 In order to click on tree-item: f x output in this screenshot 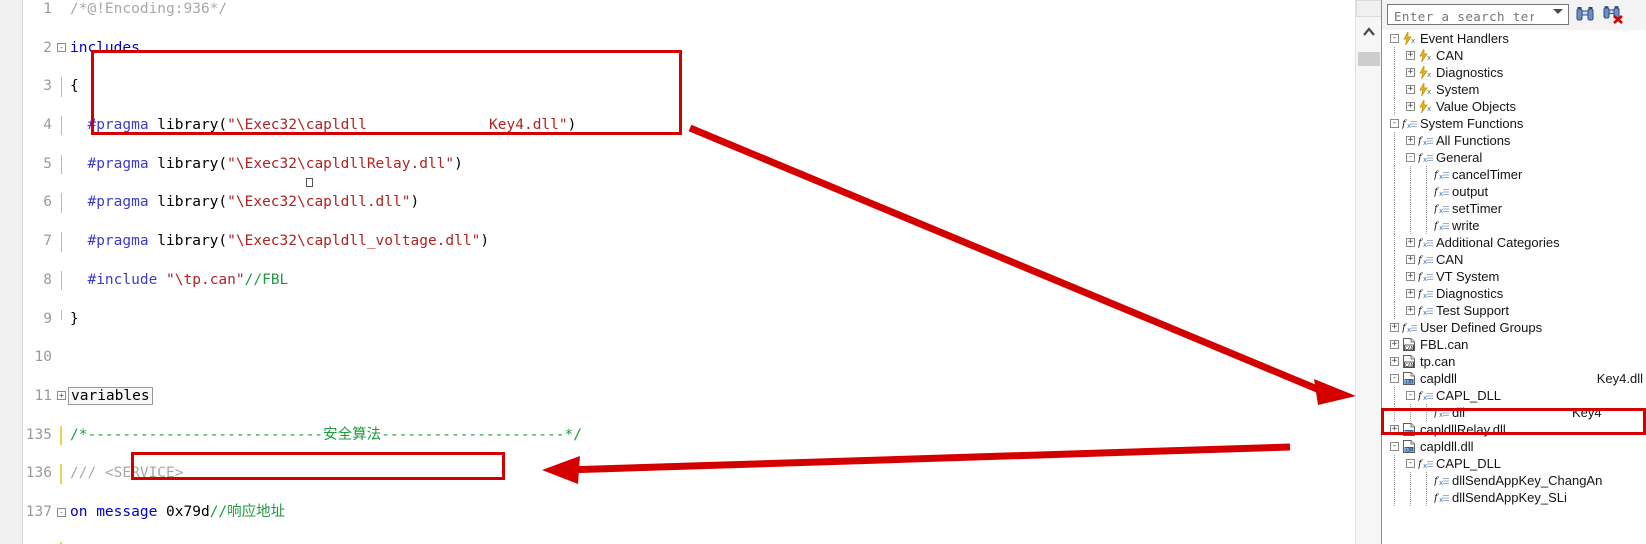, I will do `click(1514, 191)`.